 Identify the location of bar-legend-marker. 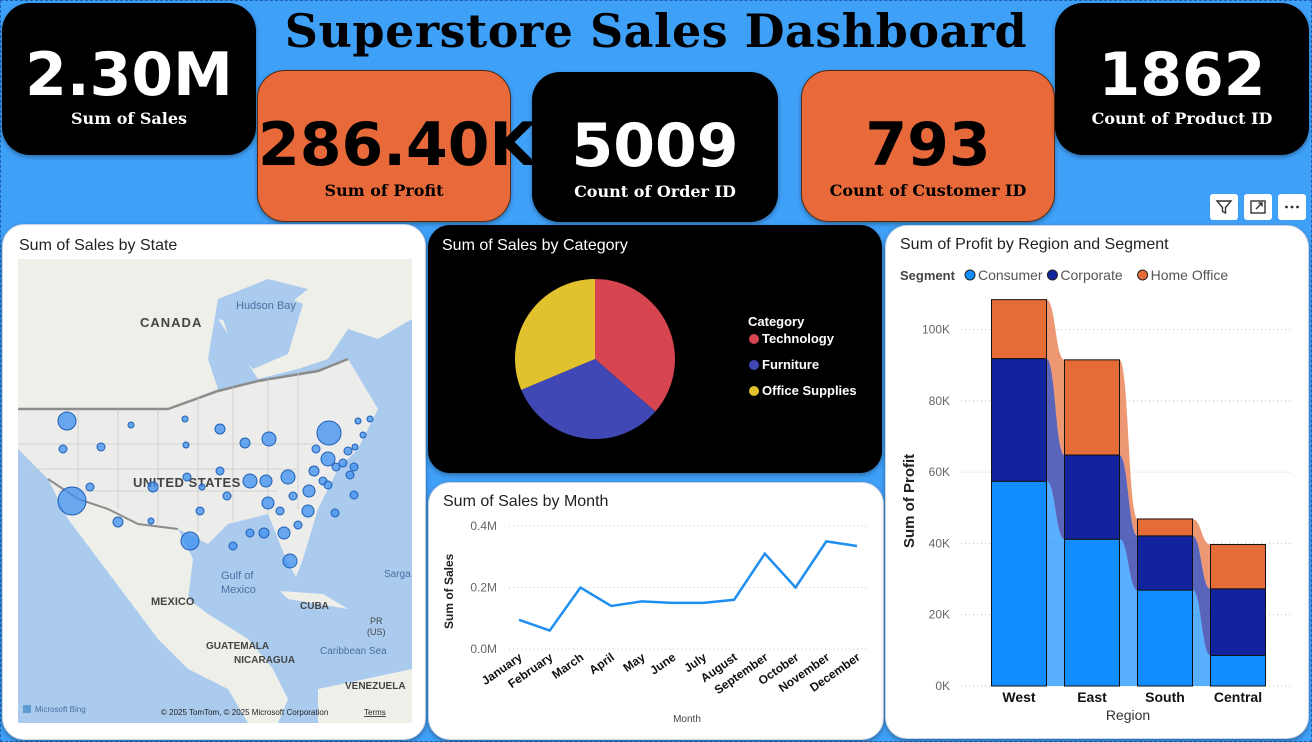
(1052, 275).